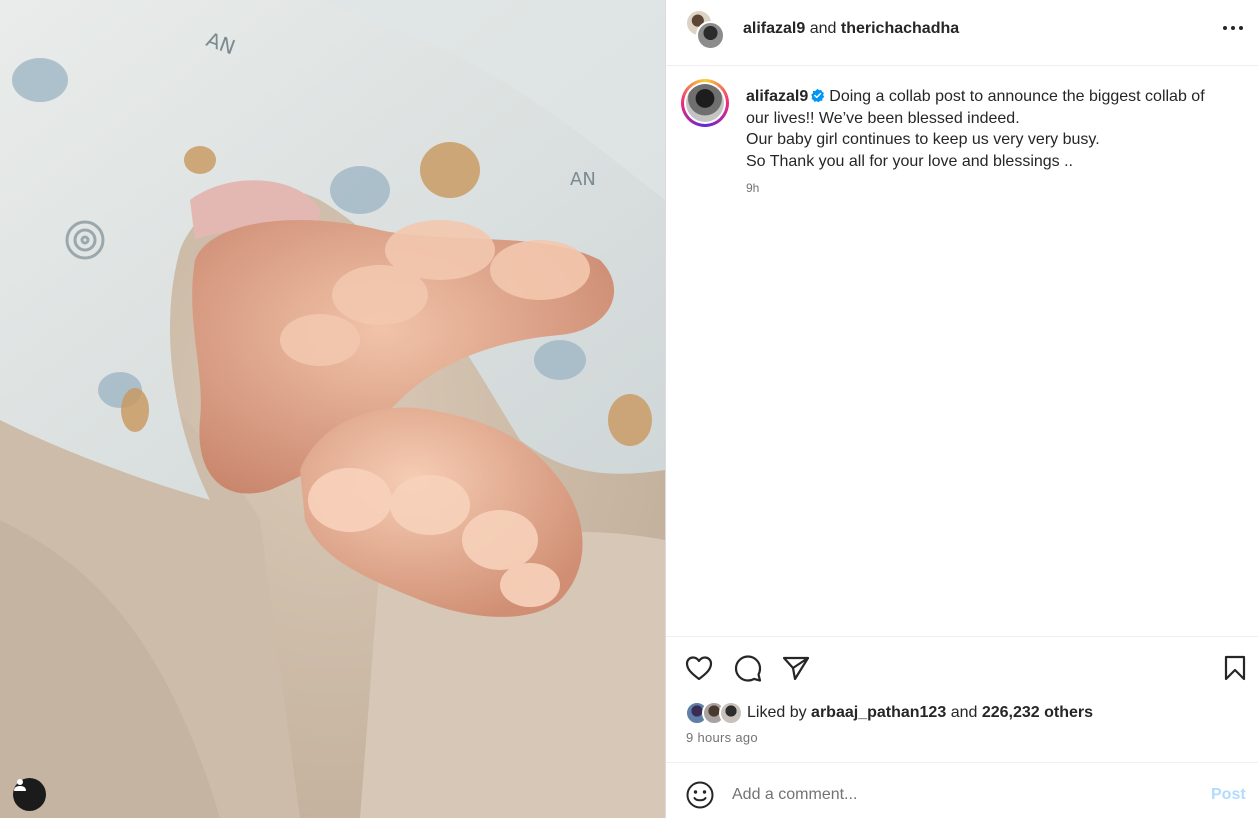  Describe the element at coordinates (722, 737) in the screenshot. I see `post-timestamp: 9 hours ago` at that location.